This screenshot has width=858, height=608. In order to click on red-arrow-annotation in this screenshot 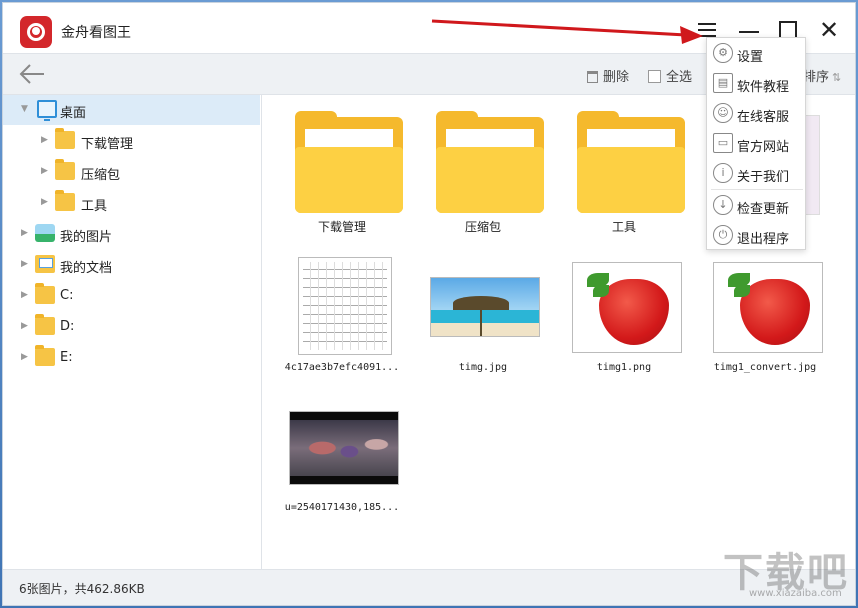, I will do `click(567, 31)`.